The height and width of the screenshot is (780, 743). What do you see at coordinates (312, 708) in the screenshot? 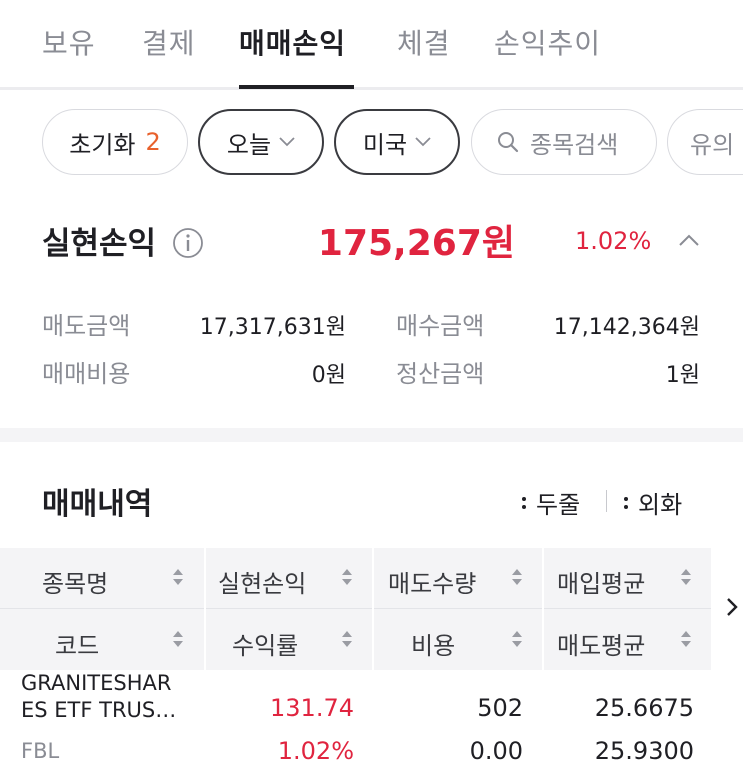
I see `realized-pl-cell: 131.74` at bounding box center [312, 708].